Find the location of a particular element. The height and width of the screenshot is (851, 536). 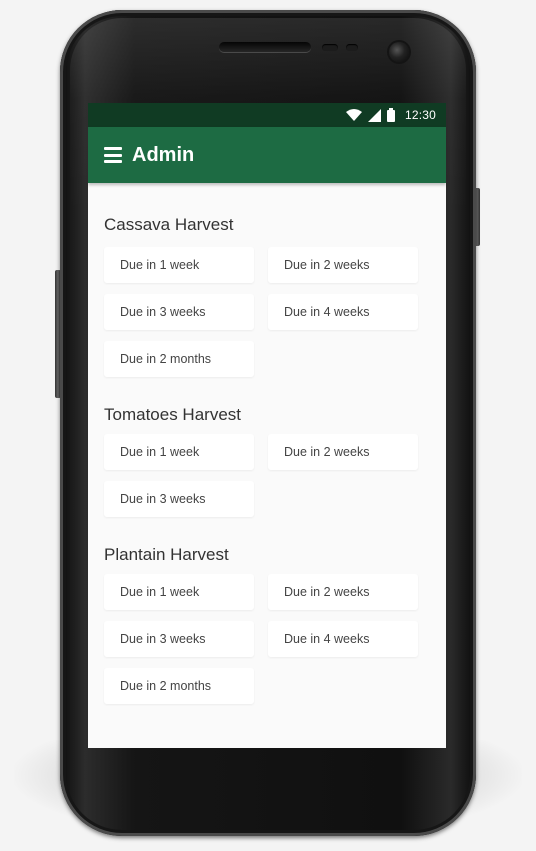

light-sensor is located at coordinates (352, 47).